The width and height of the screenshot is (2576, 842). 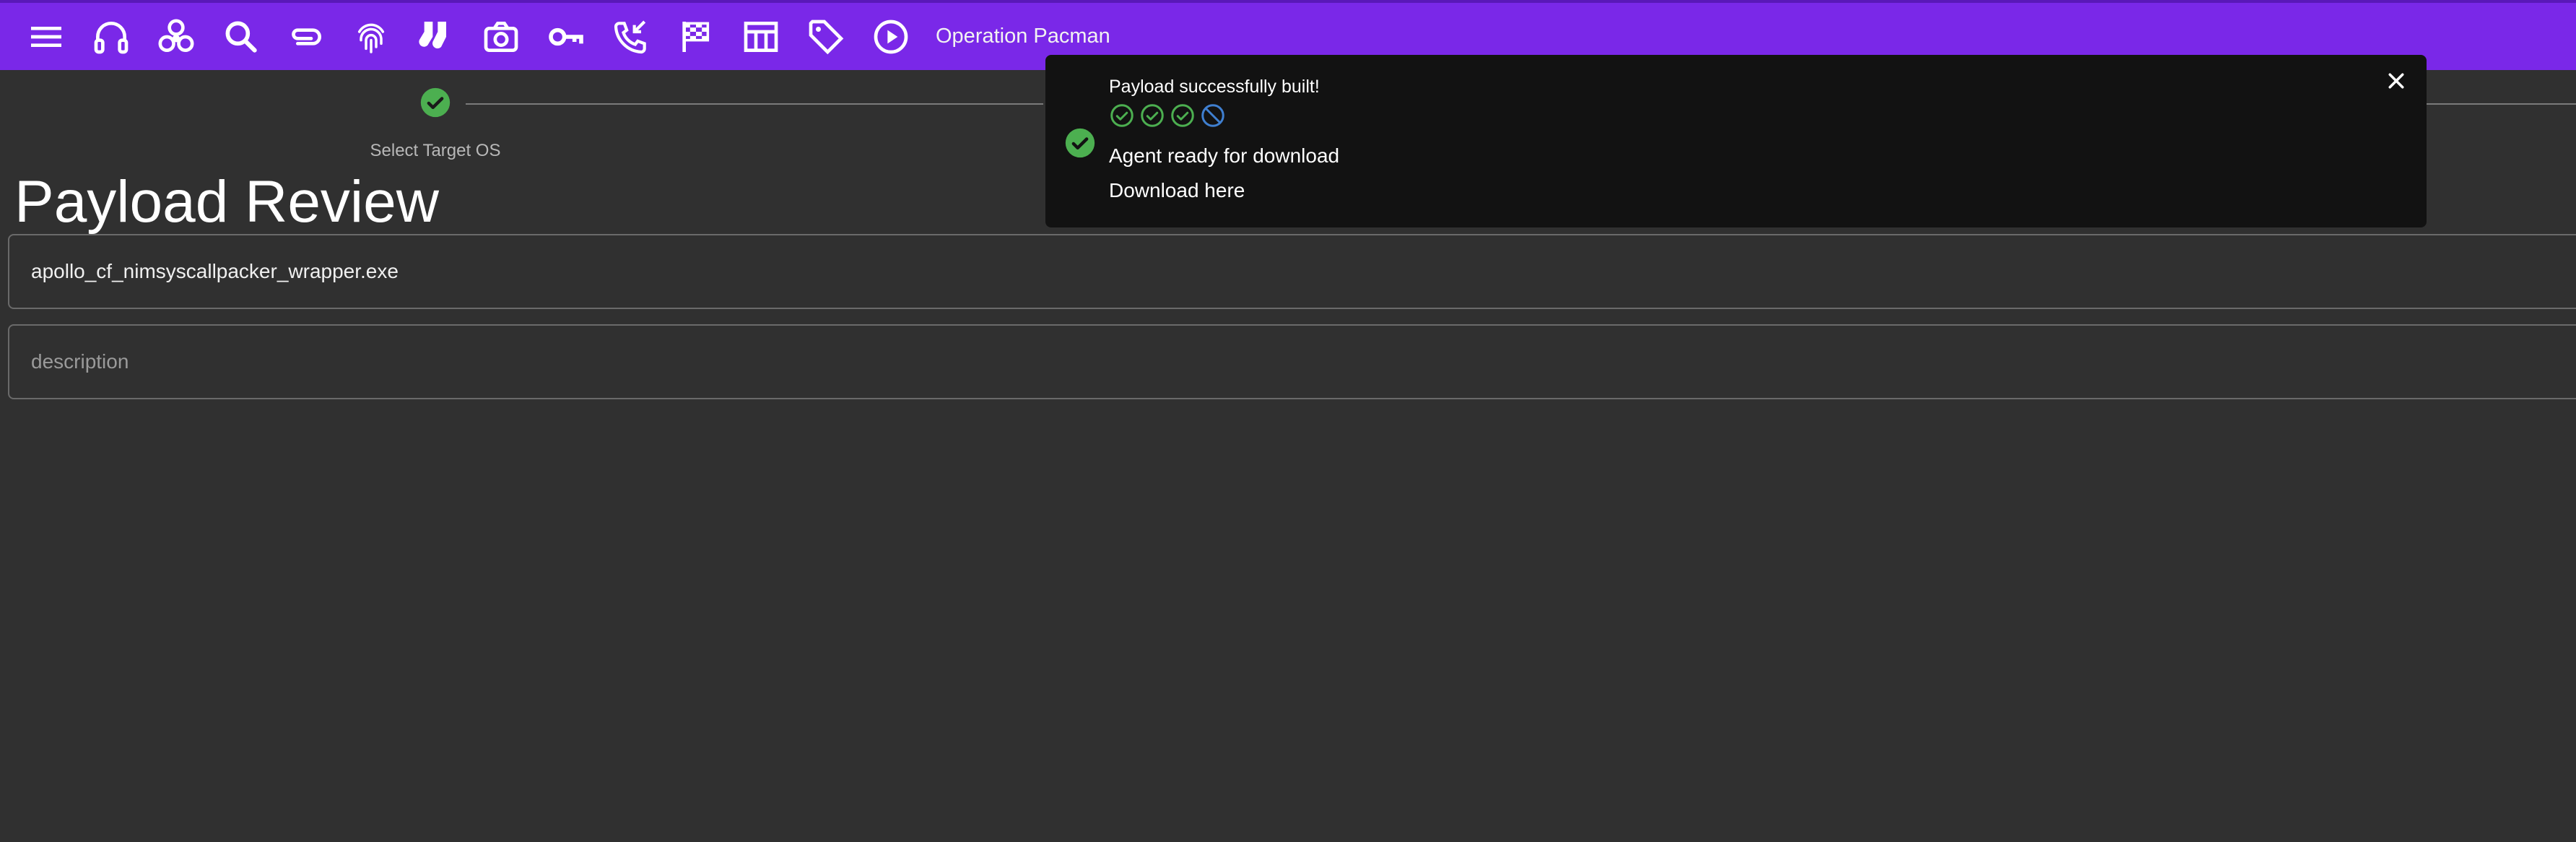 What do you see at coordinates (1224, 155) in the screenshot?
I see `toast-message: Agent ready for download` at bounding box center [1224, 155].